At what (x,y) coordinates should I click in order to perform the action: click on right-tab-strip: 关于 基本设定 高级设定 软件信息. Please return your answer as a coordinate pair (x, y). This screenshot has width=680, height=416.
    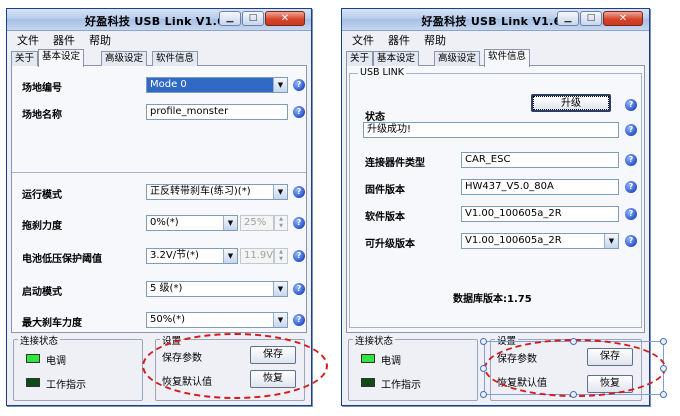
    Looking at the image, I should click on (495, 58).